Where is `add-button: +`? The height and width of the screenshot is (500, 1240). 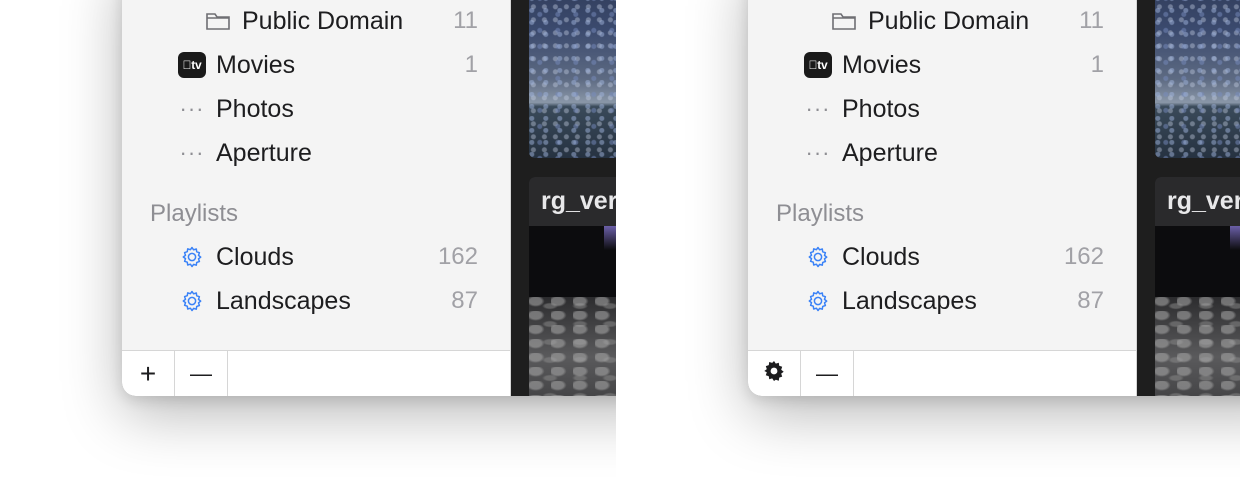 add-button: + is located at coordinates (148, 373).